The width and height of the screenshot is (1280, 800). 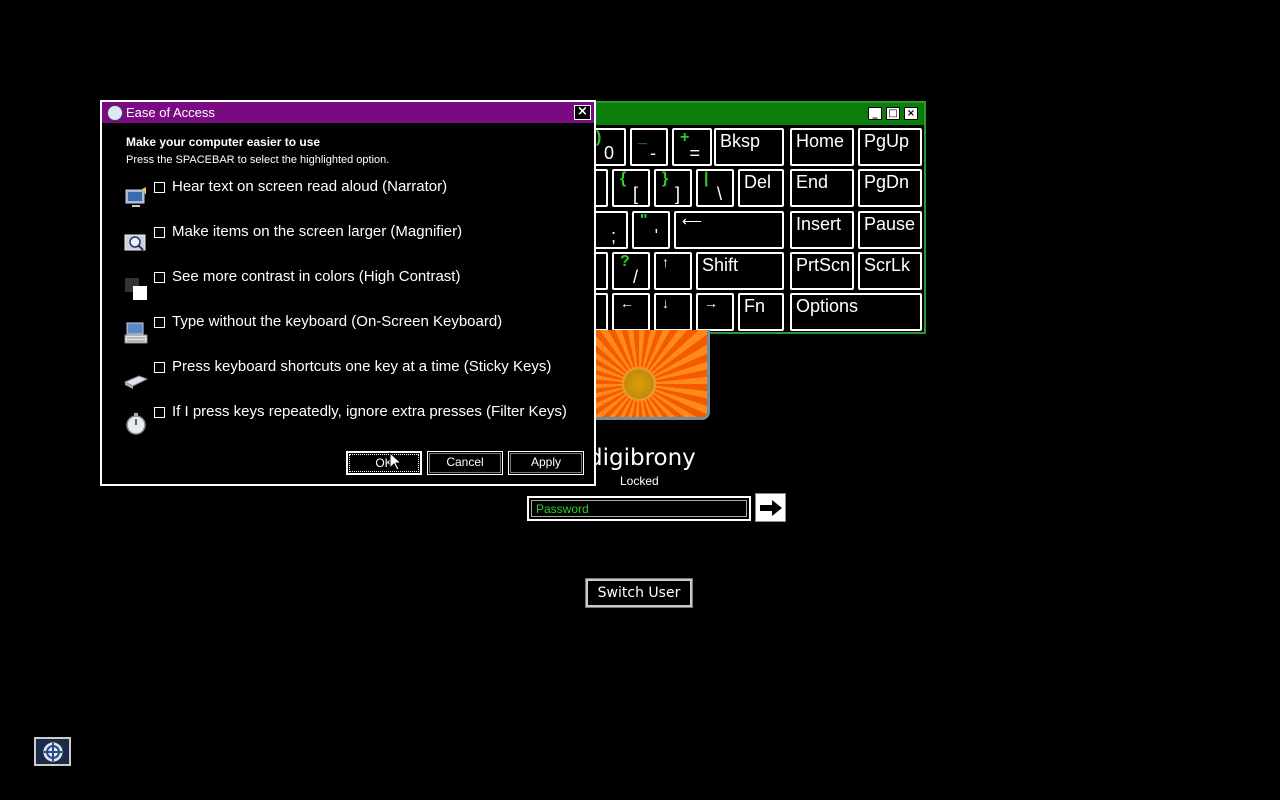 What do you see at coordinates (136, 382) in the screenshot?
I see `sticky-keys-icon` at bounding box center [136, 382].